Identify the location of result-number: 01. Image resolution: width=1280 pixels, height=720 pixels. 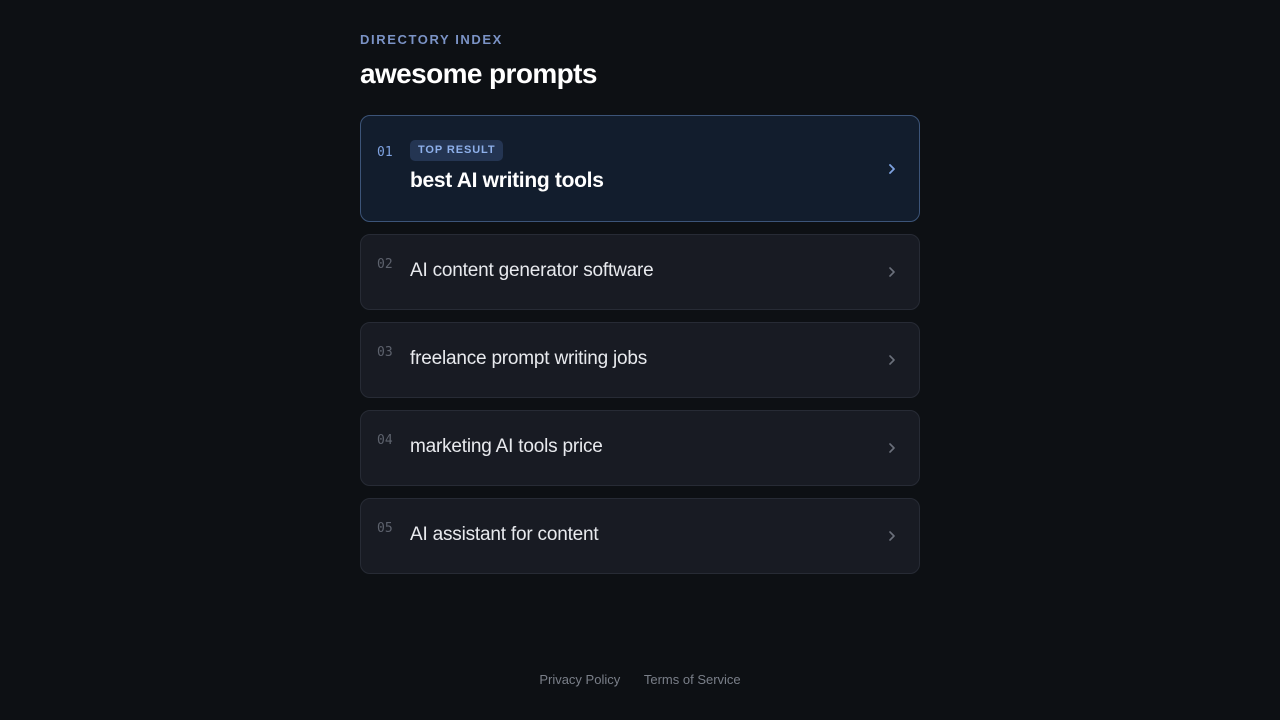
(385, 152).